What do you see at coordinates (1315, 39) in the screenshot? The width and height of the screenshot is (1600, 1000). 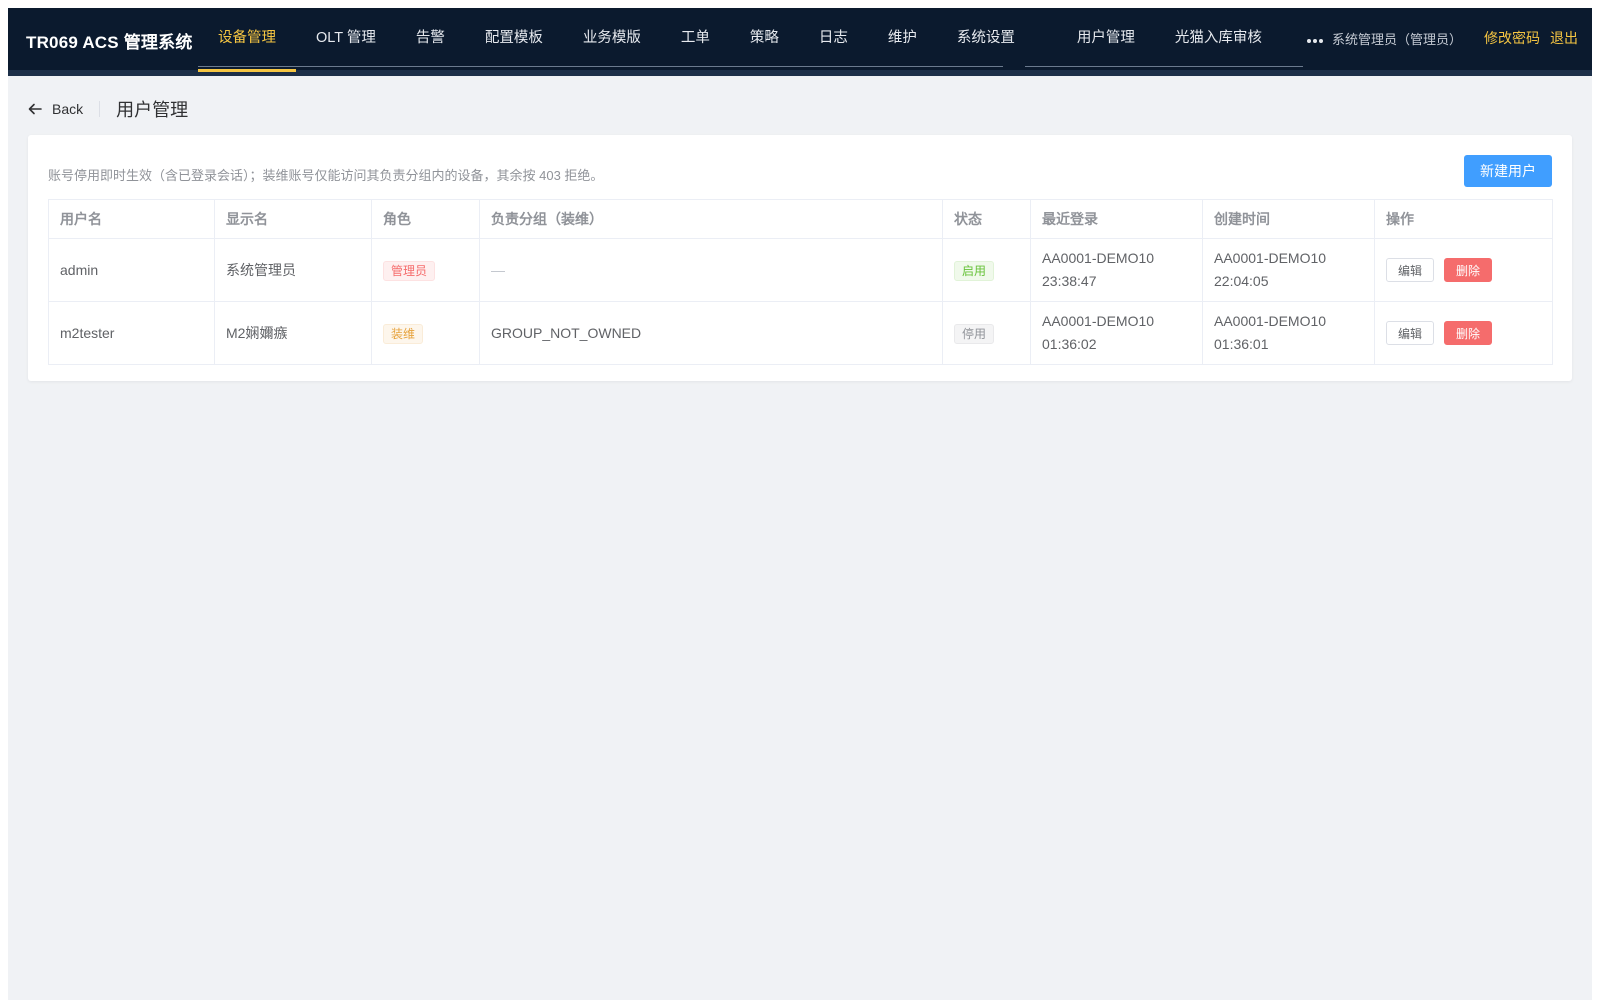 I see `ellipsis-icon` at bounding box center [1315, 39].